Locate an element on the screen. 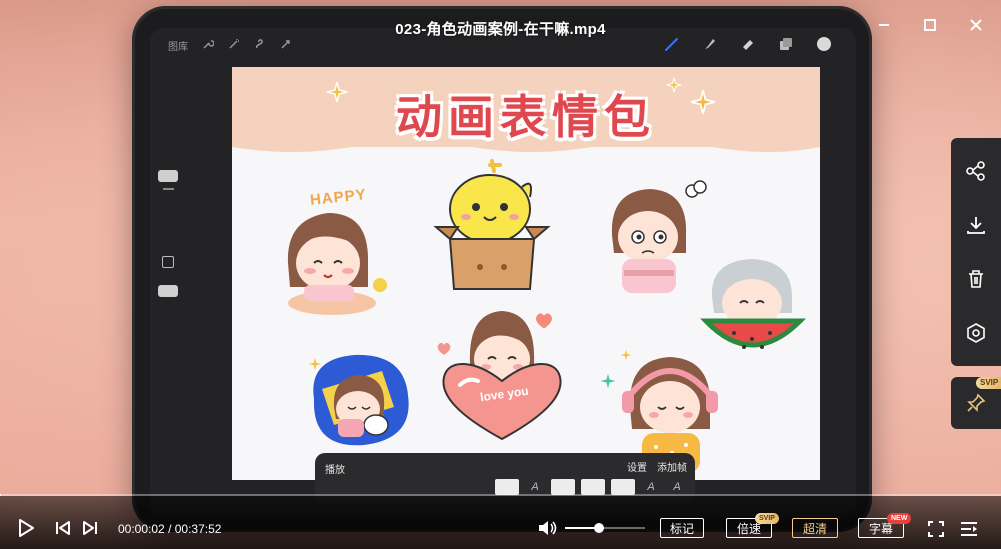 The width and height of the screenshot is (1001, 549). download-icon is located at coordinates (976, 225).